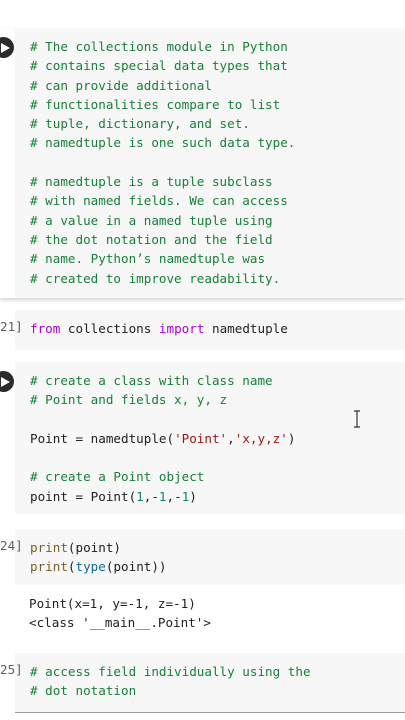  What do you see at coordinates (90, 567) in the screenshot?
I see `builtin-type: type` at bounding box center [90, 567].